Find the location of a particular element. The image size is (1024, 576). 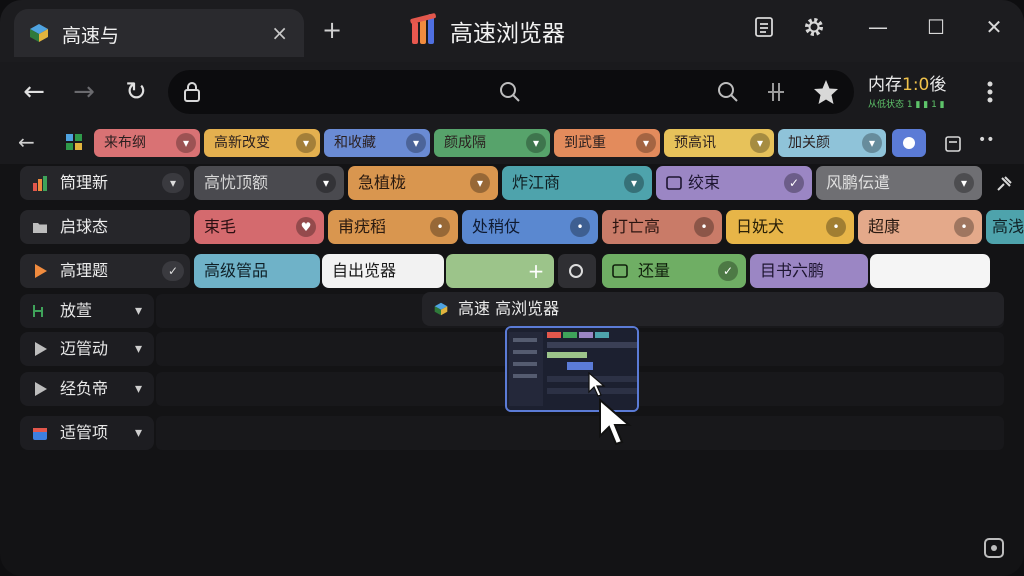

tab-chip: 处稍仗 • is located at coordinates (530, 227).